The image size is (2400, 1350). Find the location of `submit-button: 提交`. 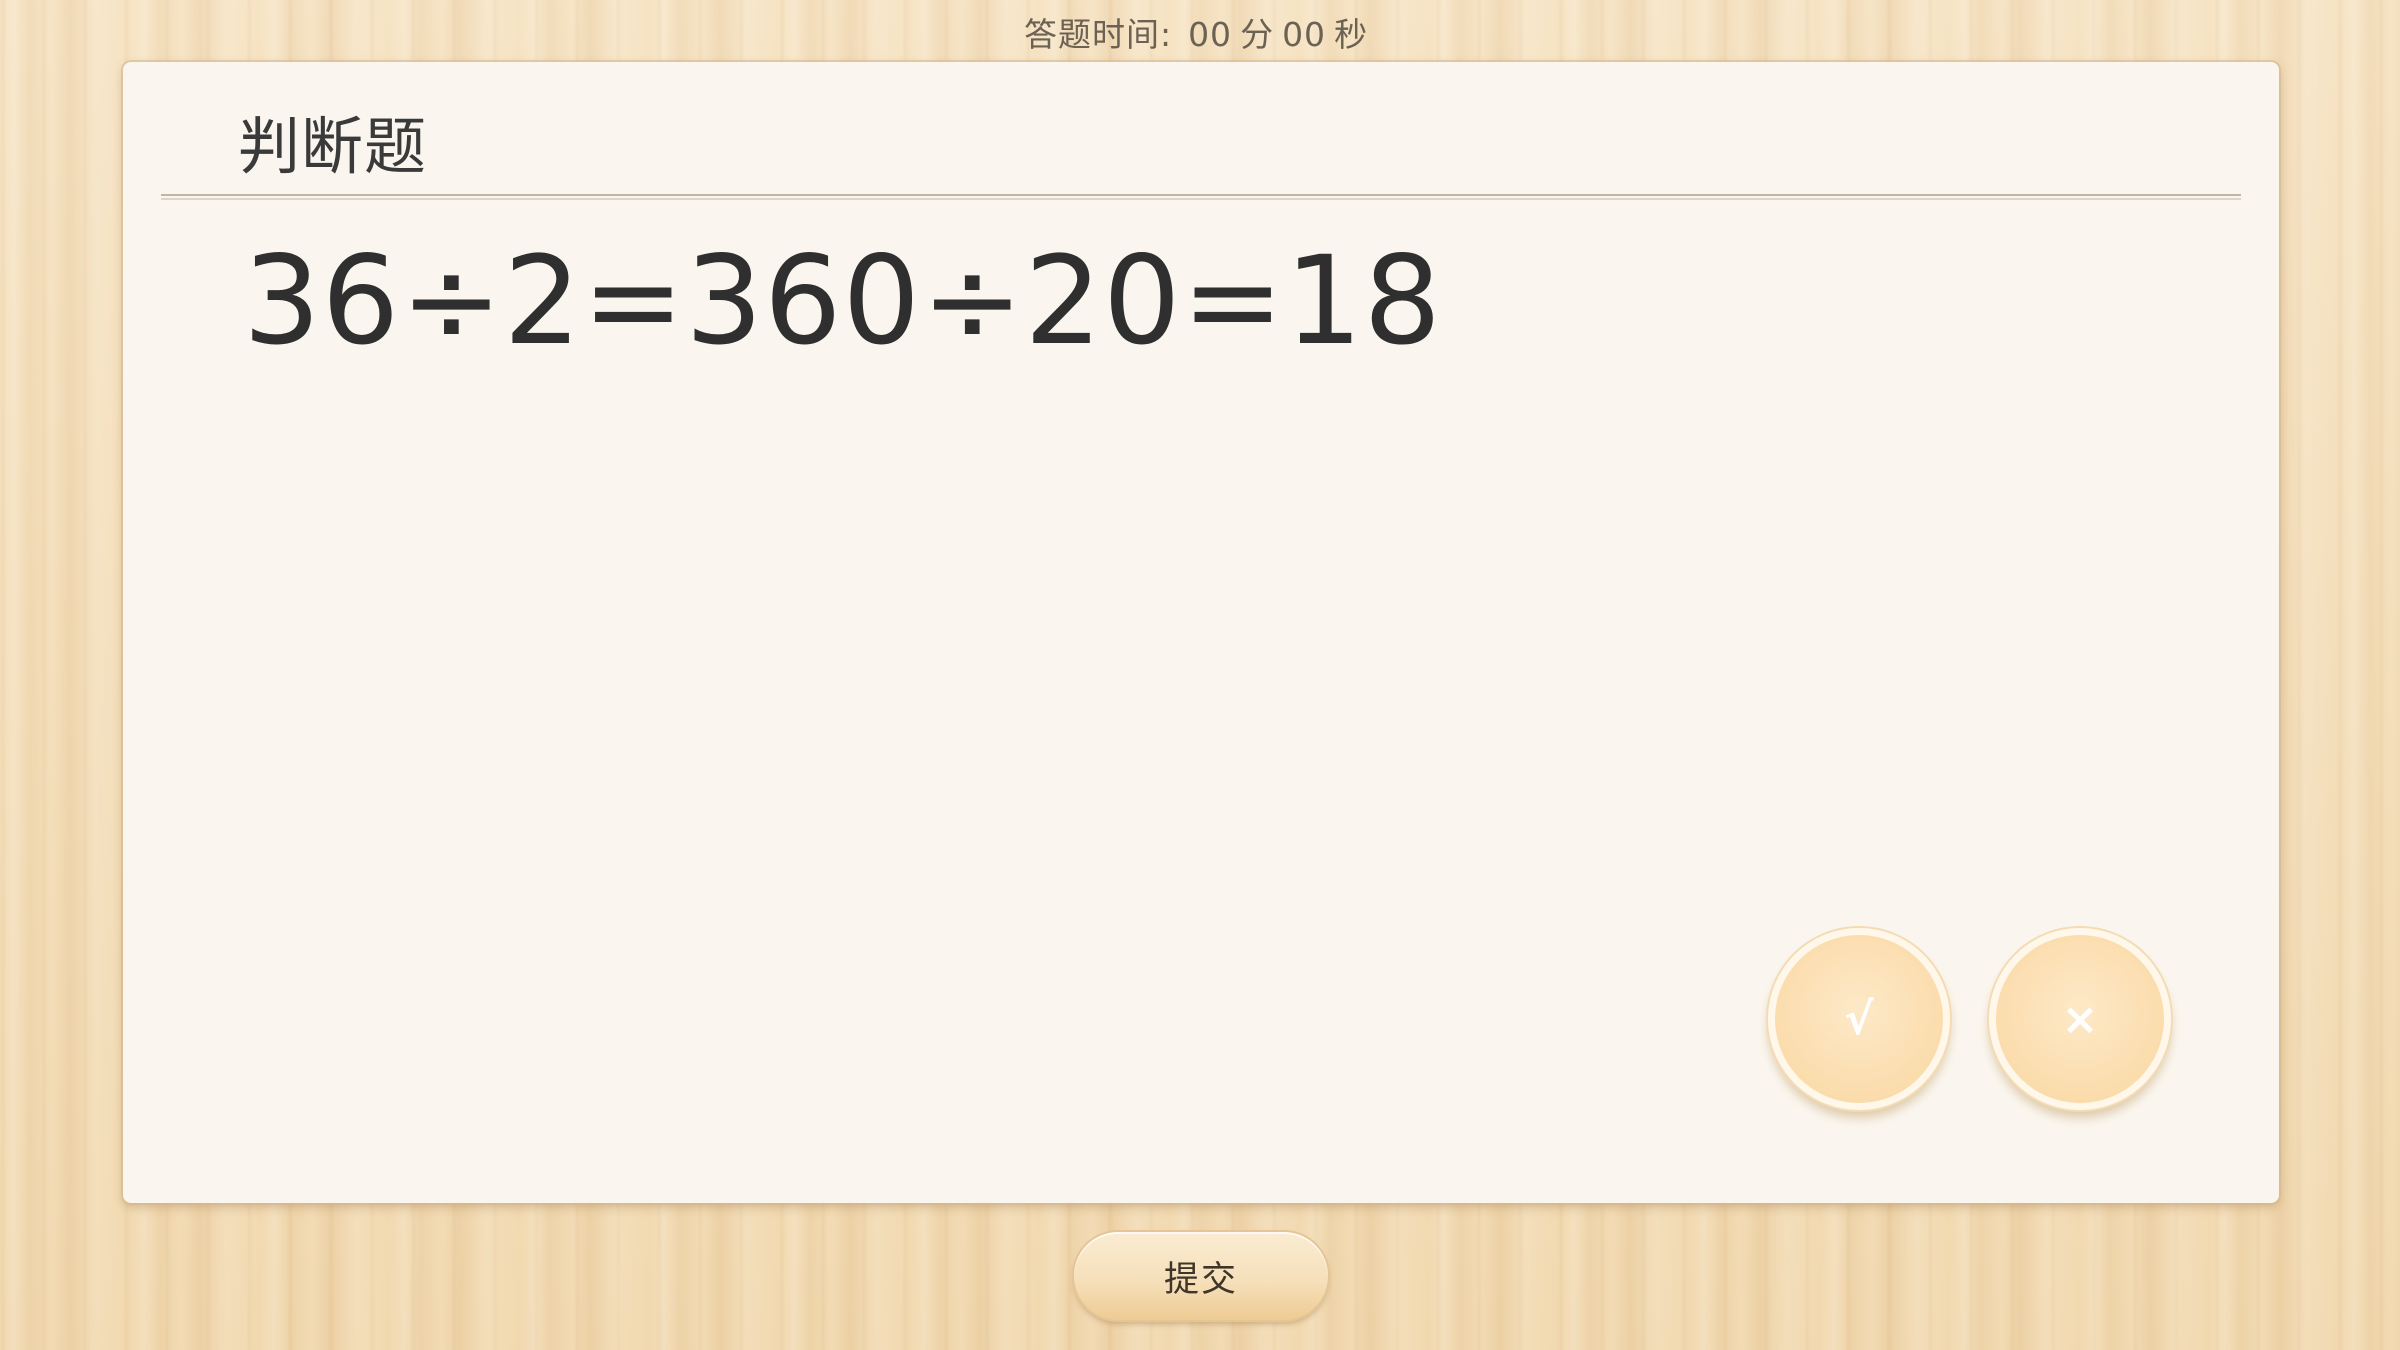

submit-button: 提交 is located at coordinates (1201, 1276).